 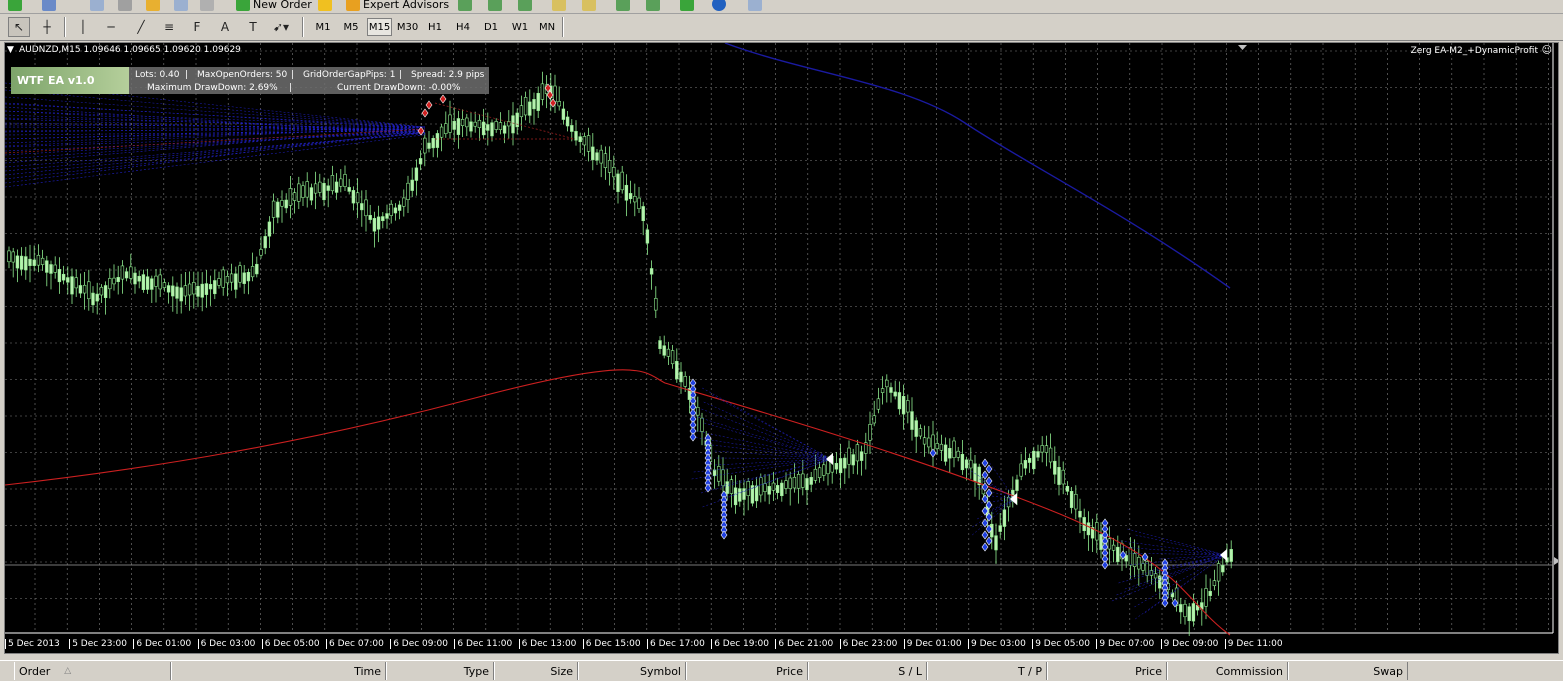 I want to click on arrows-tool: ➹▾, so click(x=281, y=27).